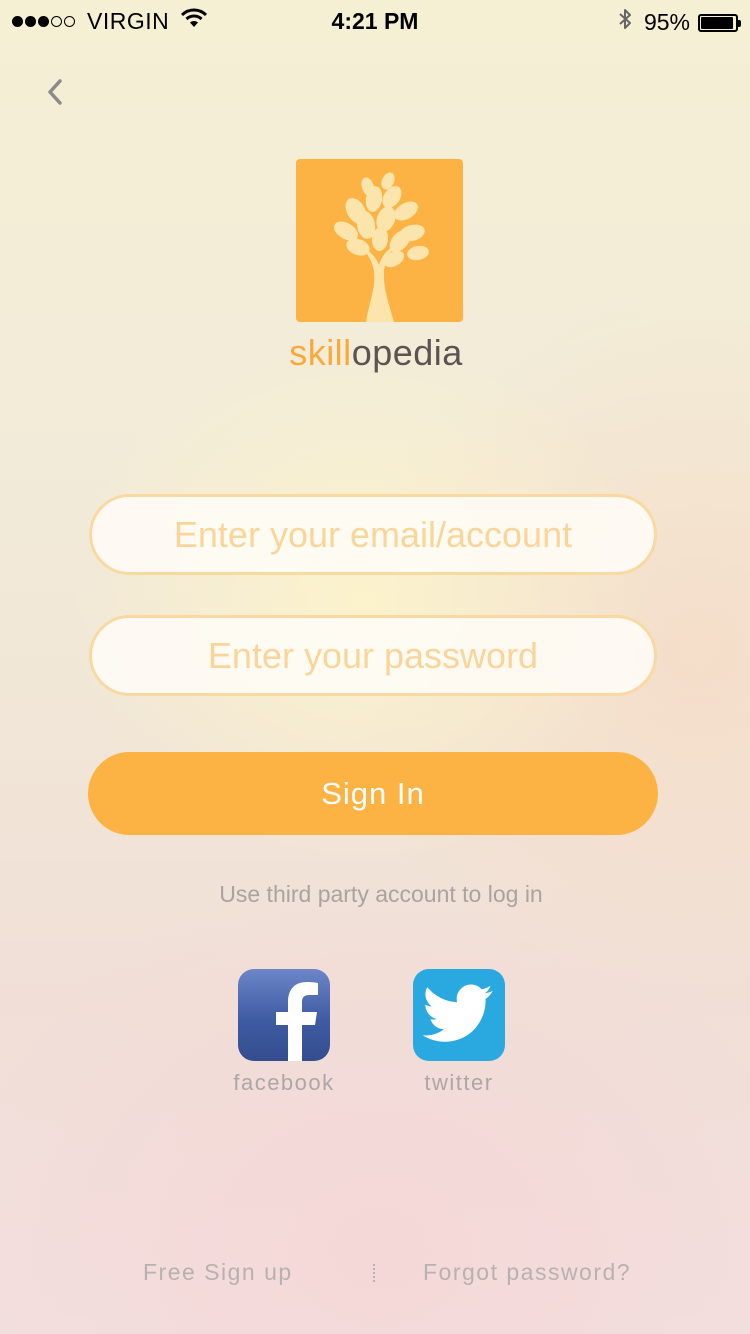 The image size is (750, 1334). I want to click on twitter-label: twitter, so click(459, 1082).